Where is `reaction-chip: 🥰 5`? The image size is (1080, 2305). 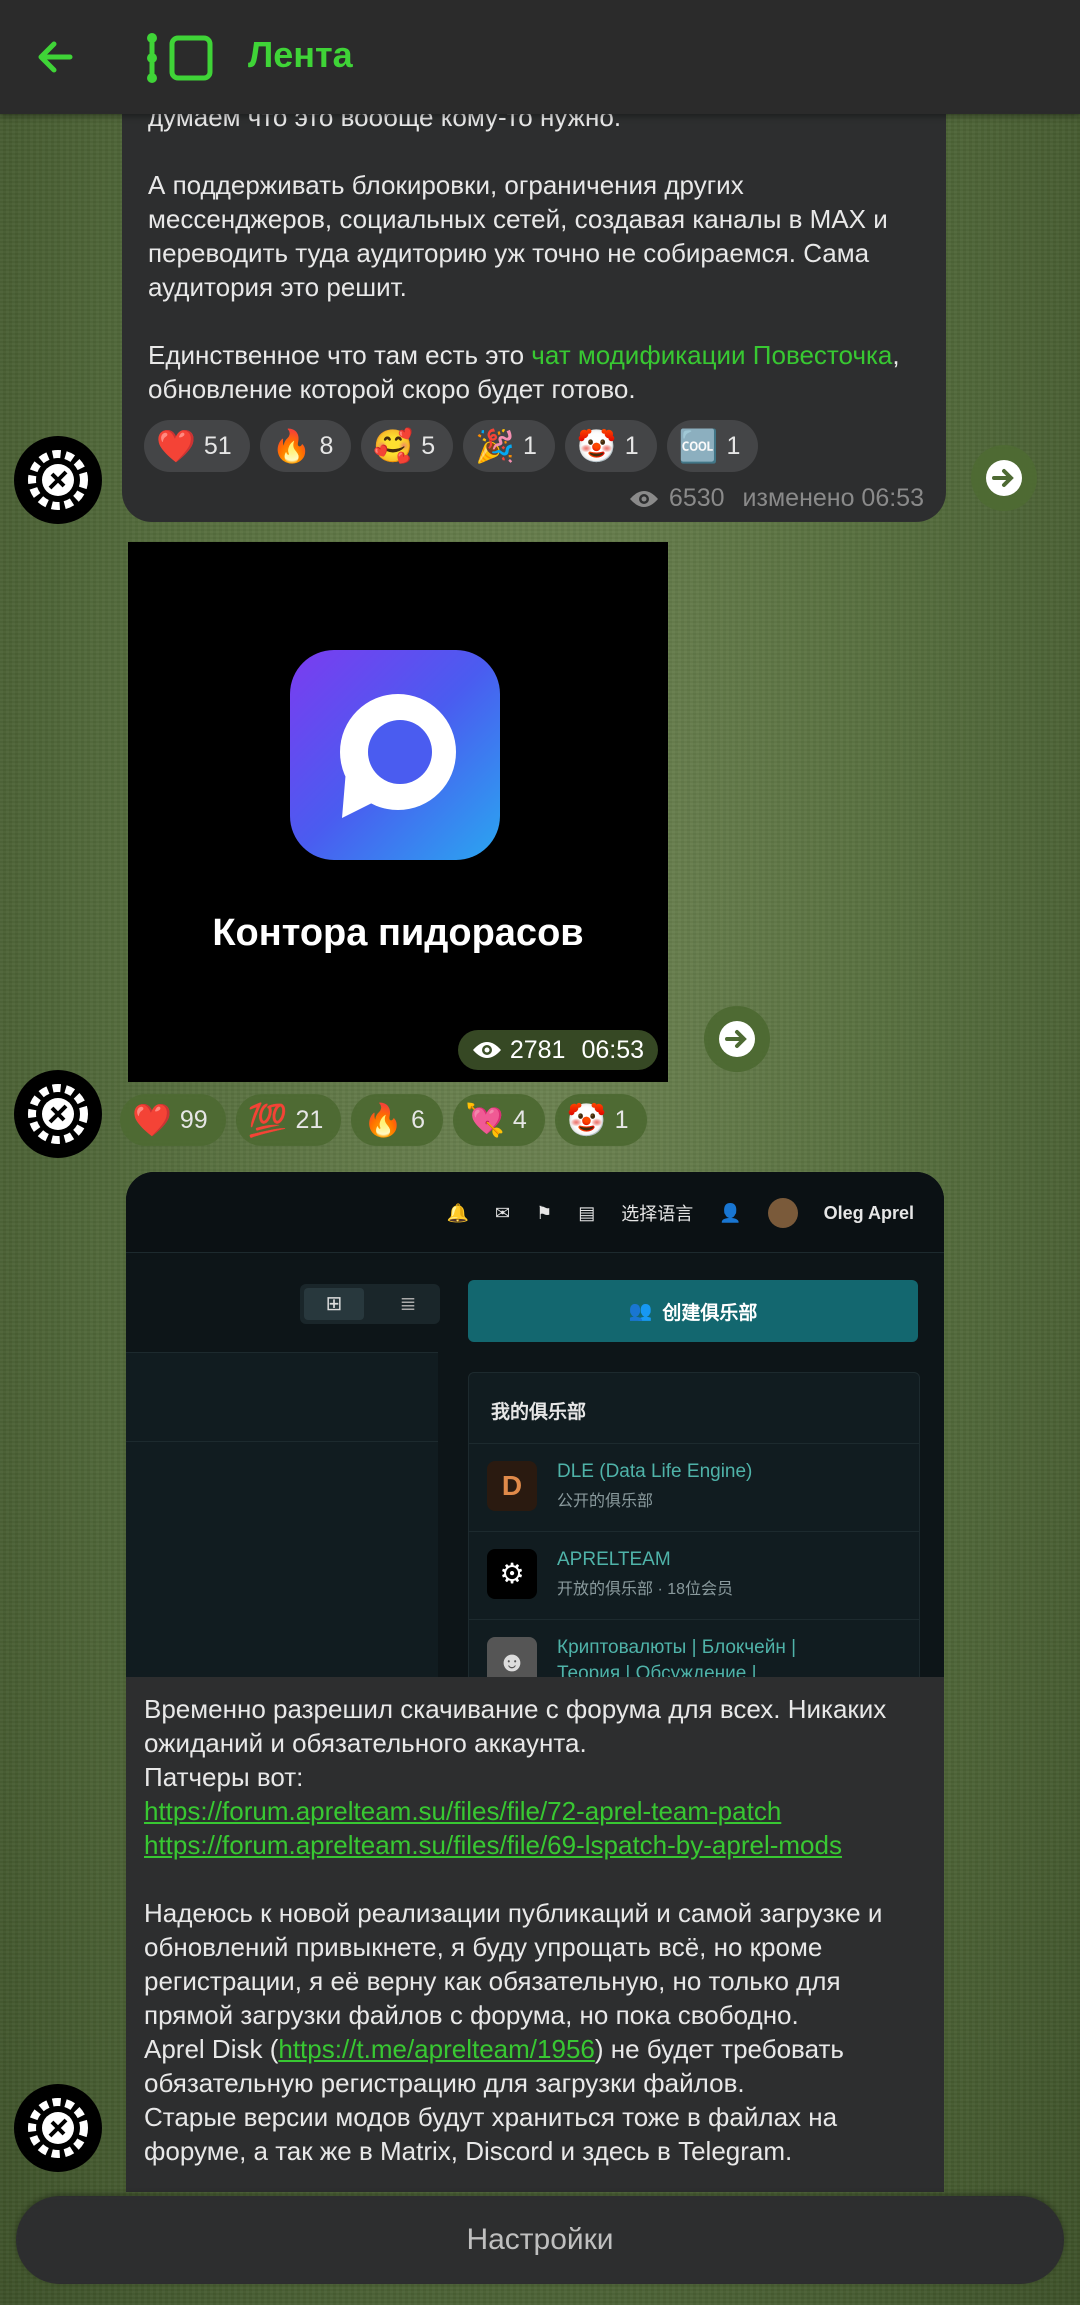 reaction-chip: 🥰 5 is located at coordinates (407, 446).